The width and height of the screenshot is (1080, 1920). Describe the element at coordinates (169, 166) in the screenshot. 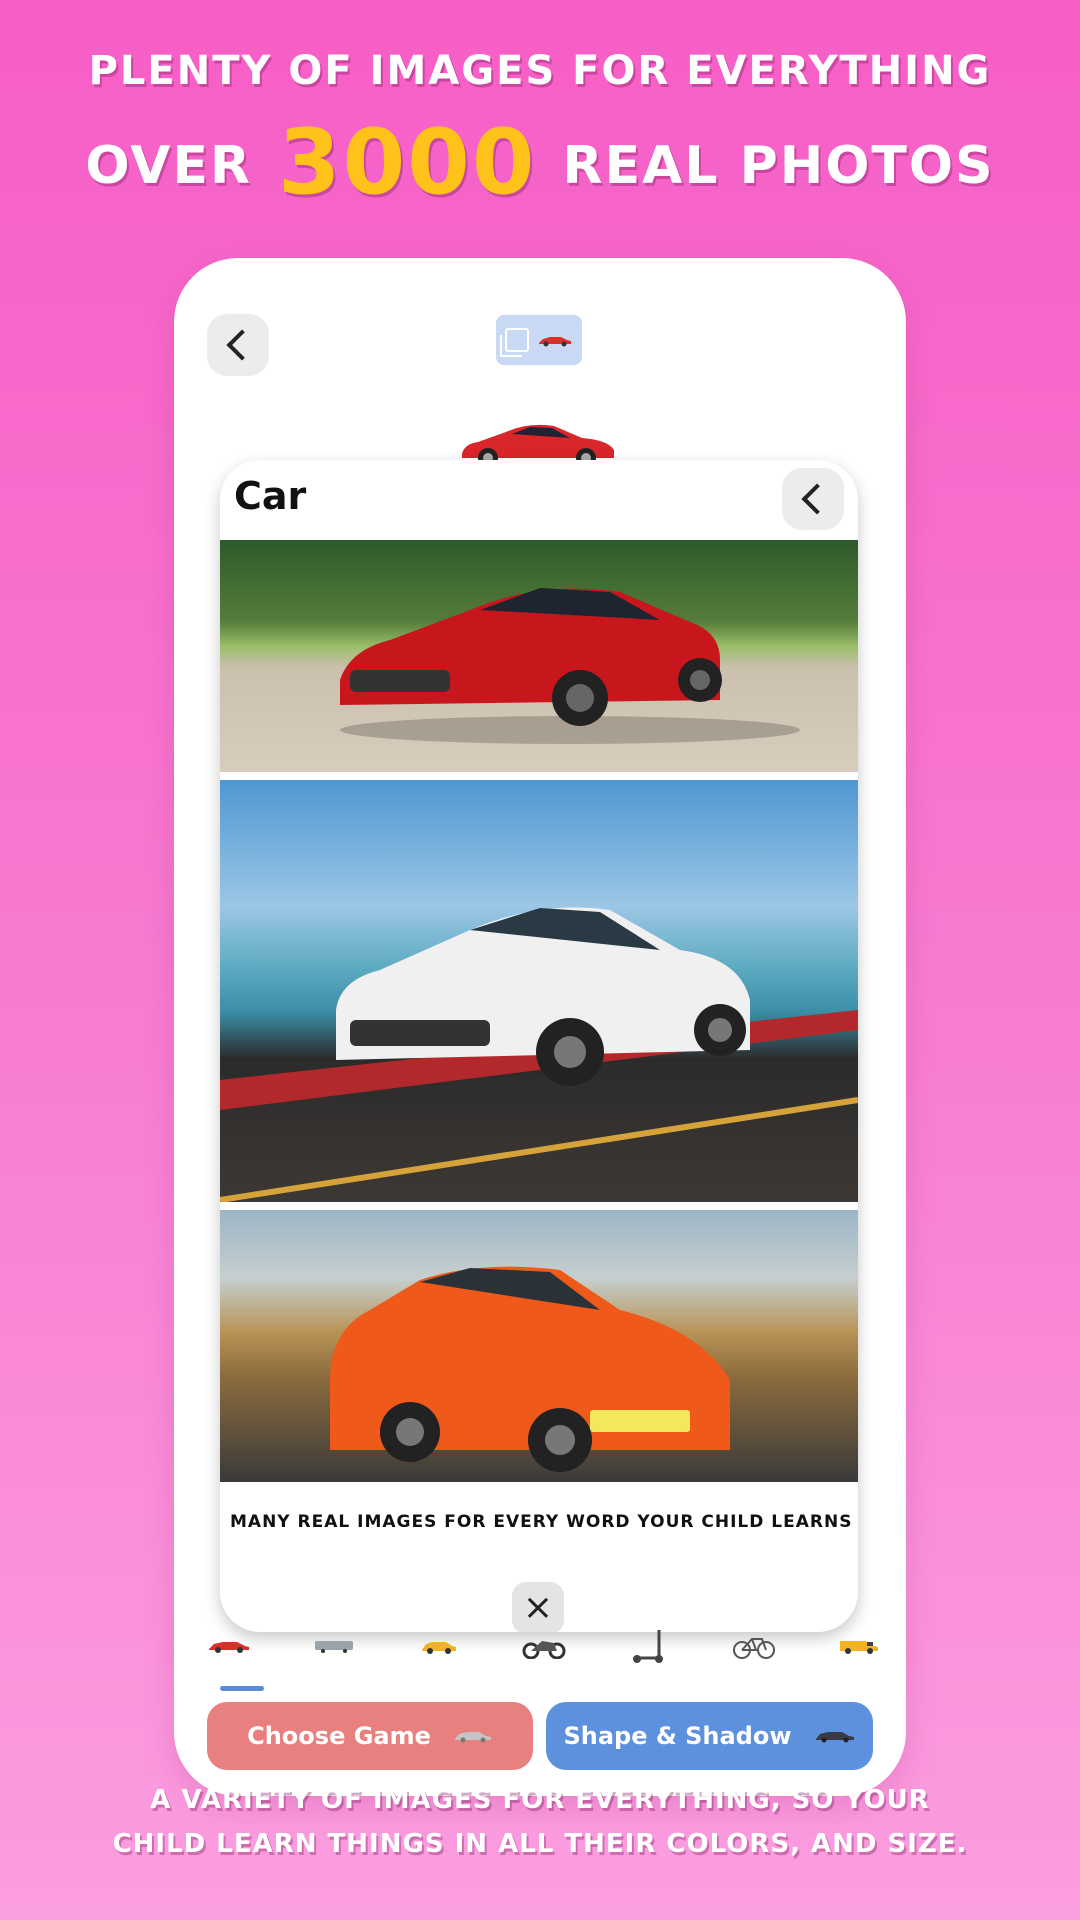

I see `headline-prefix: OVER` at that location.